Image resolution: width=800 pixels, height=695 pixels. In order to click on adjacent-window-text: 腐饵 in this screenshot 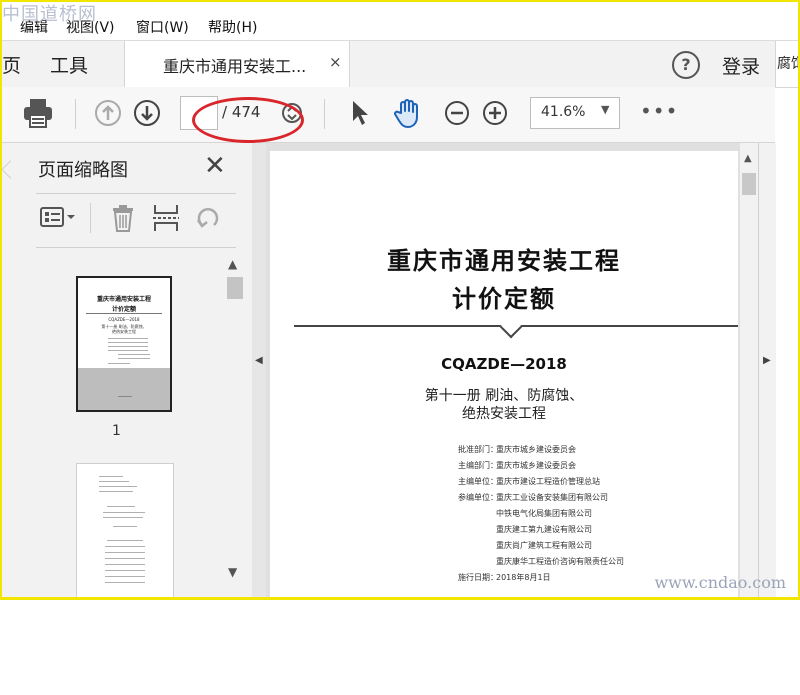, I will do `click(788, 64)`.